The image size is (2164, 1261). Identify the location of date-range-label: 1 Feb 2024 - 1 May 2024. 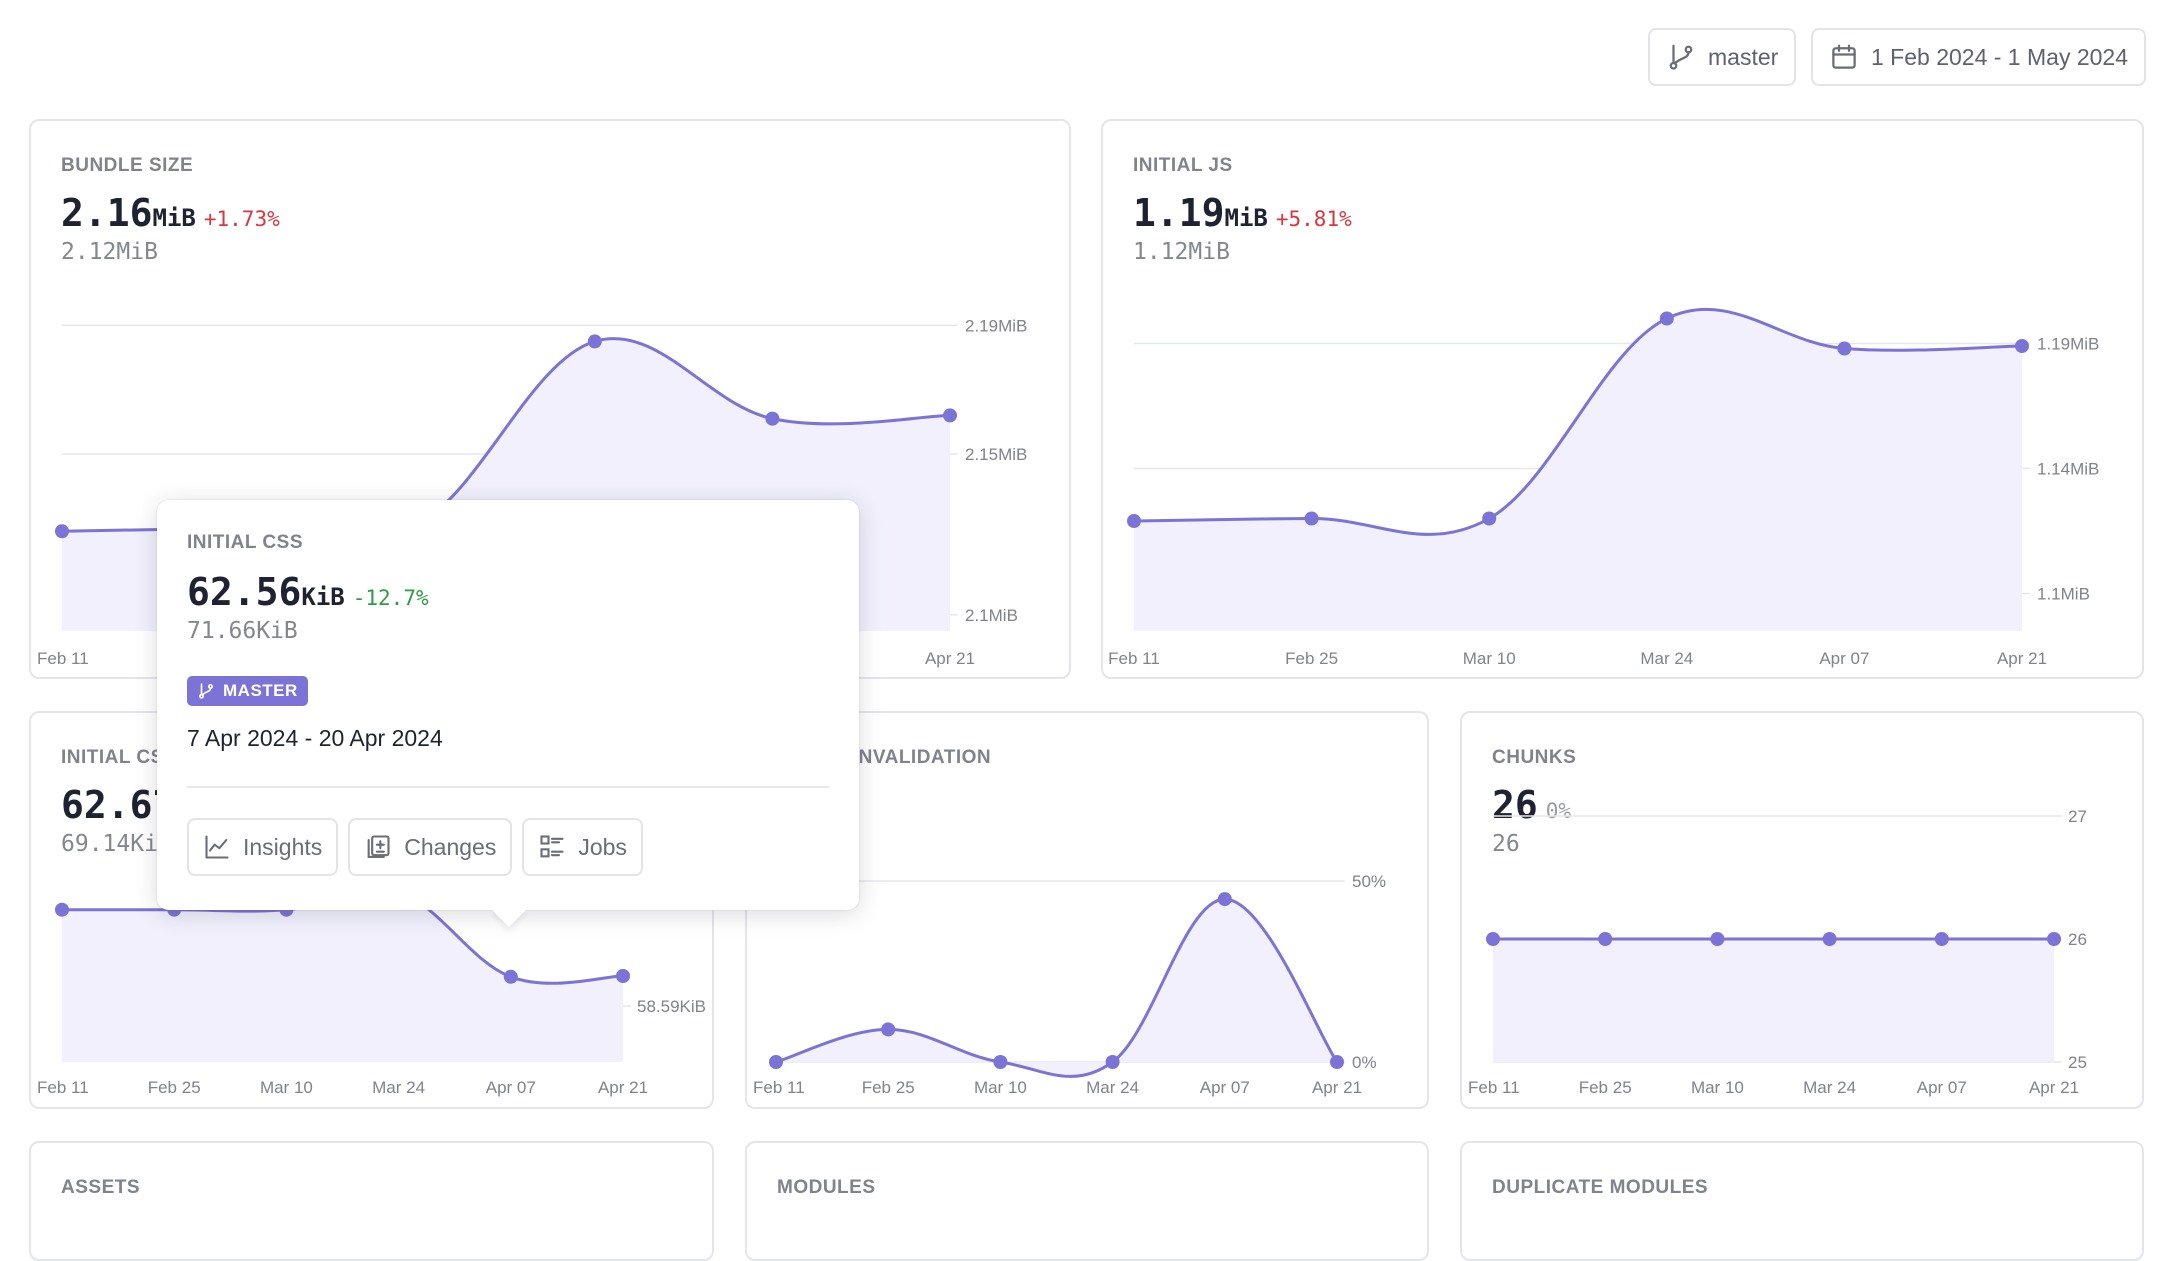
(1999, 56).